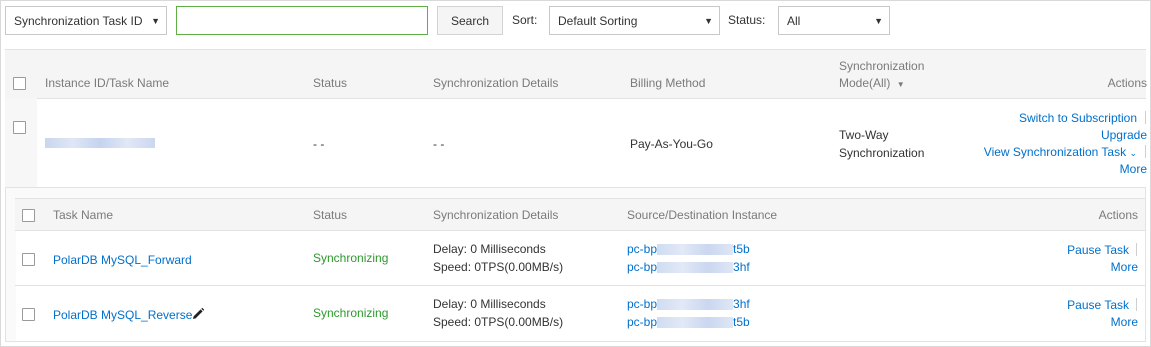 The image size is (1151, 347). I want to click on header-mode-line1: Synchronization, so click(882, 66).